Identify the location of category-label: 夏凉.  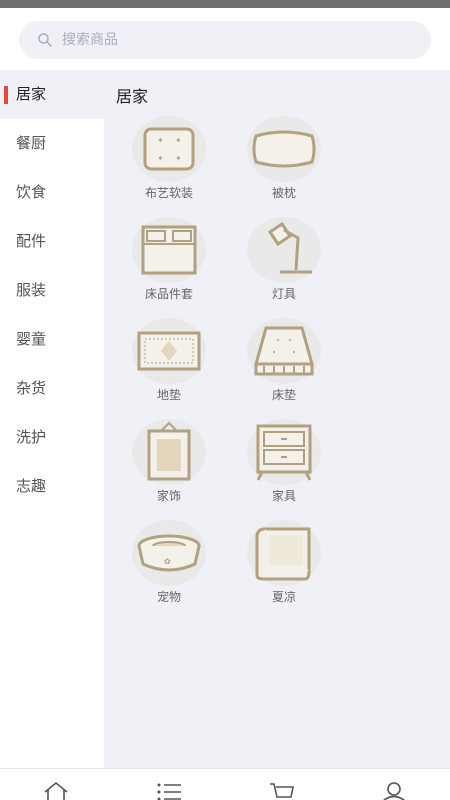
(283, 597).